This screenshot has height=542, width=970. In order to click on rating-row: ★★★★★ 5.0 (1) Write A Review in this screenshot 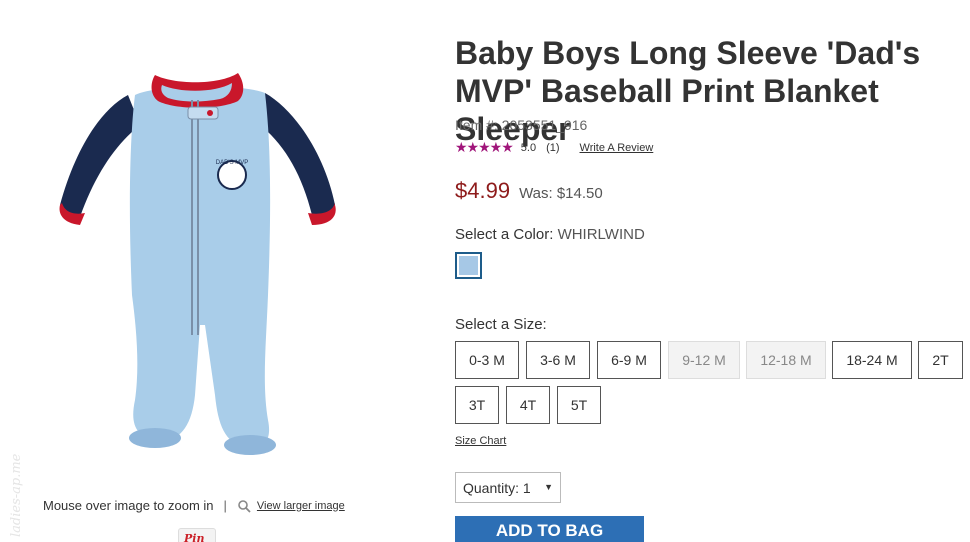, I will do `click(554, 147)`.